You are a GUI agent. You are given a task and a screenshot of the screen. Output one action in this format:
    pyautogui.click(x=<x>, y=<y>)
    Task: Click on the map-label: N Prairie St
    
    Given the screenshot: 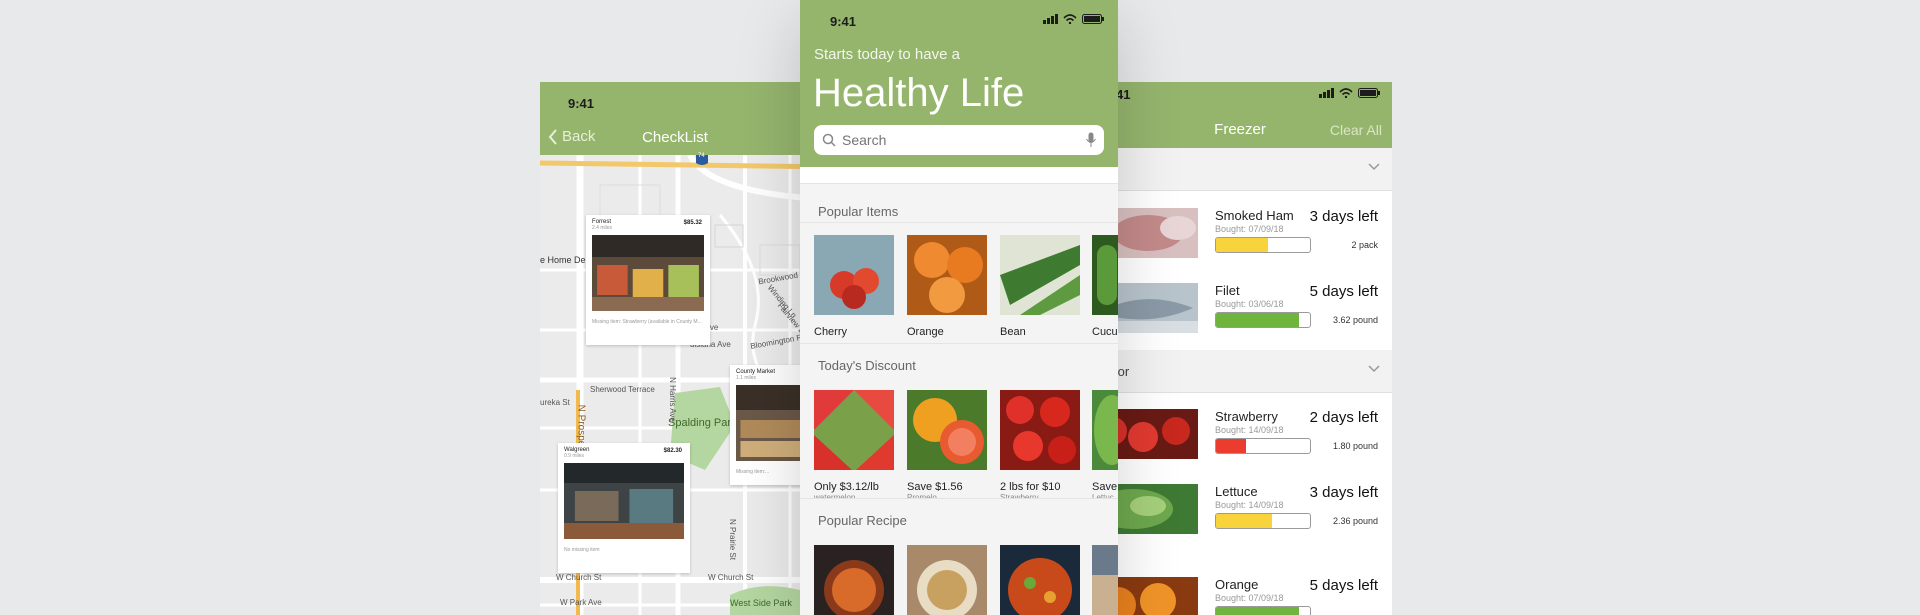 What is the action you would take?
    pyautogui.click(x=732, y=539)
    